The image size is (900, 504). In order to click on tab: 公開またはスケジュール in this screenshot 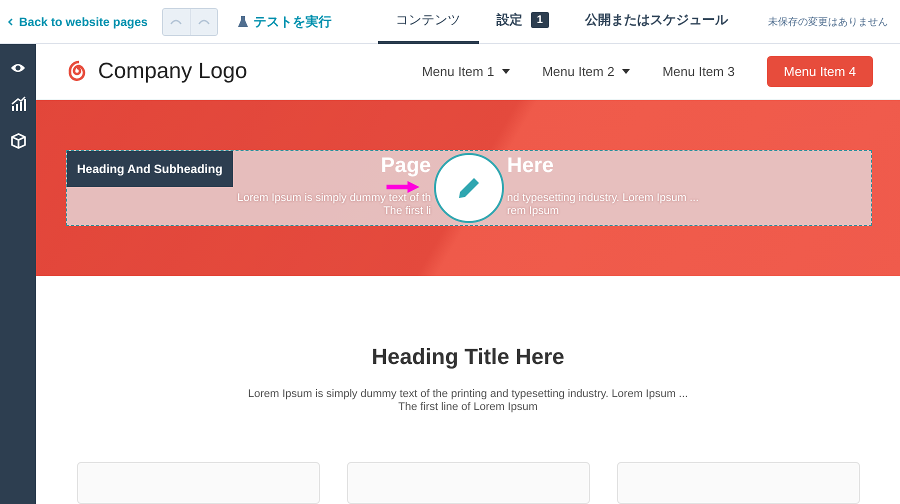, I will do `click(656, 22)`.